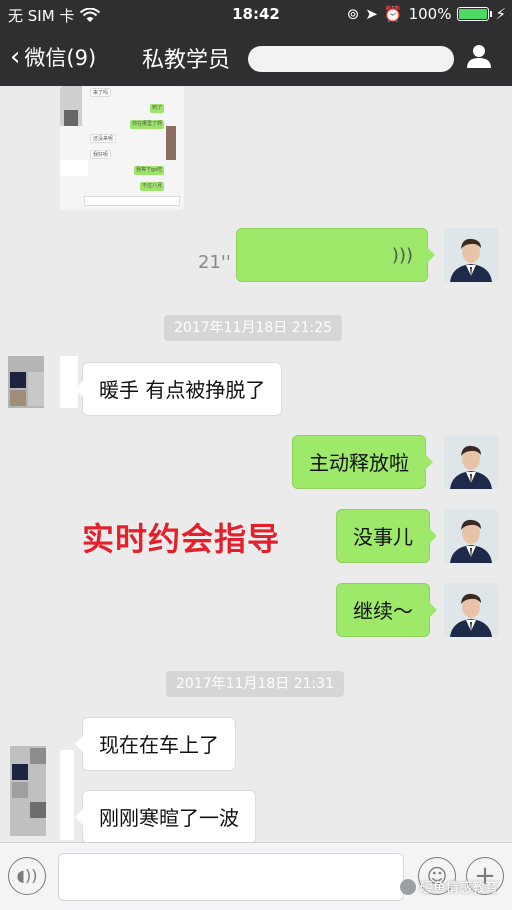  I want to click on voice-message-bubble: ))), so click(335, 255).